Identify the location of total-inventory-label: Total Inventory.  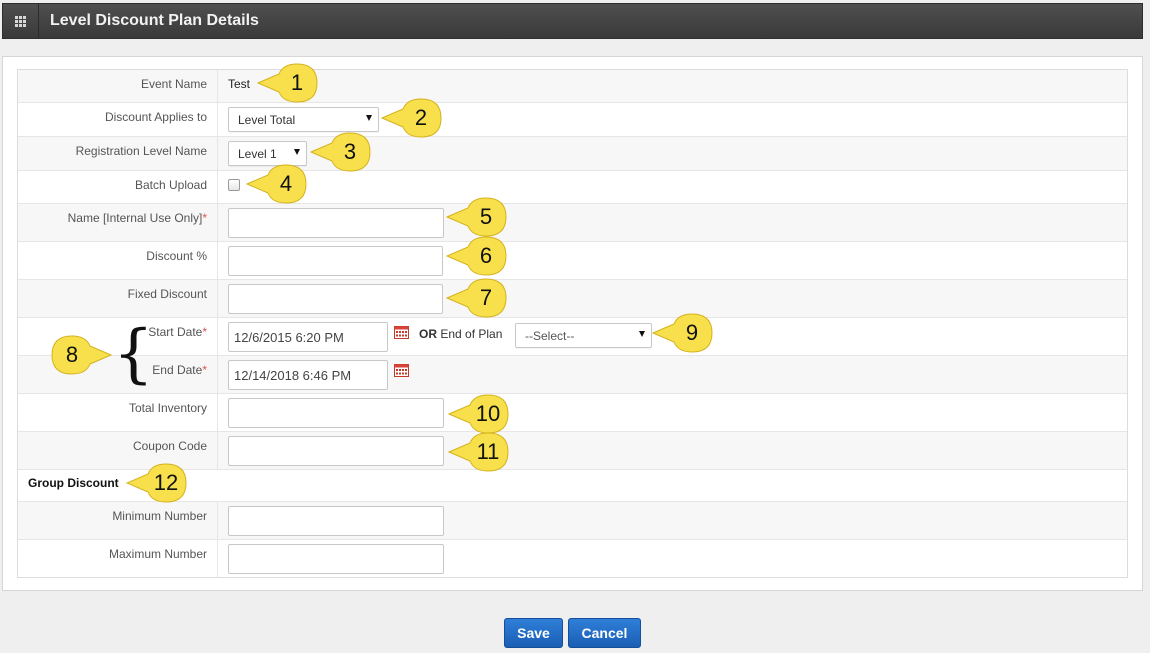
(167, 408).